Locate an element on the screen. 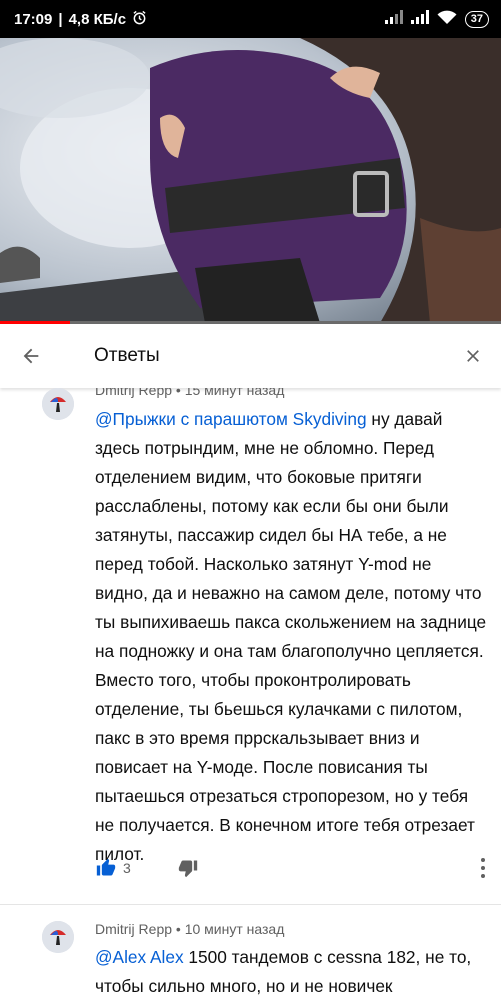  replies-header: Ответы is located at coordinates (250, 356).